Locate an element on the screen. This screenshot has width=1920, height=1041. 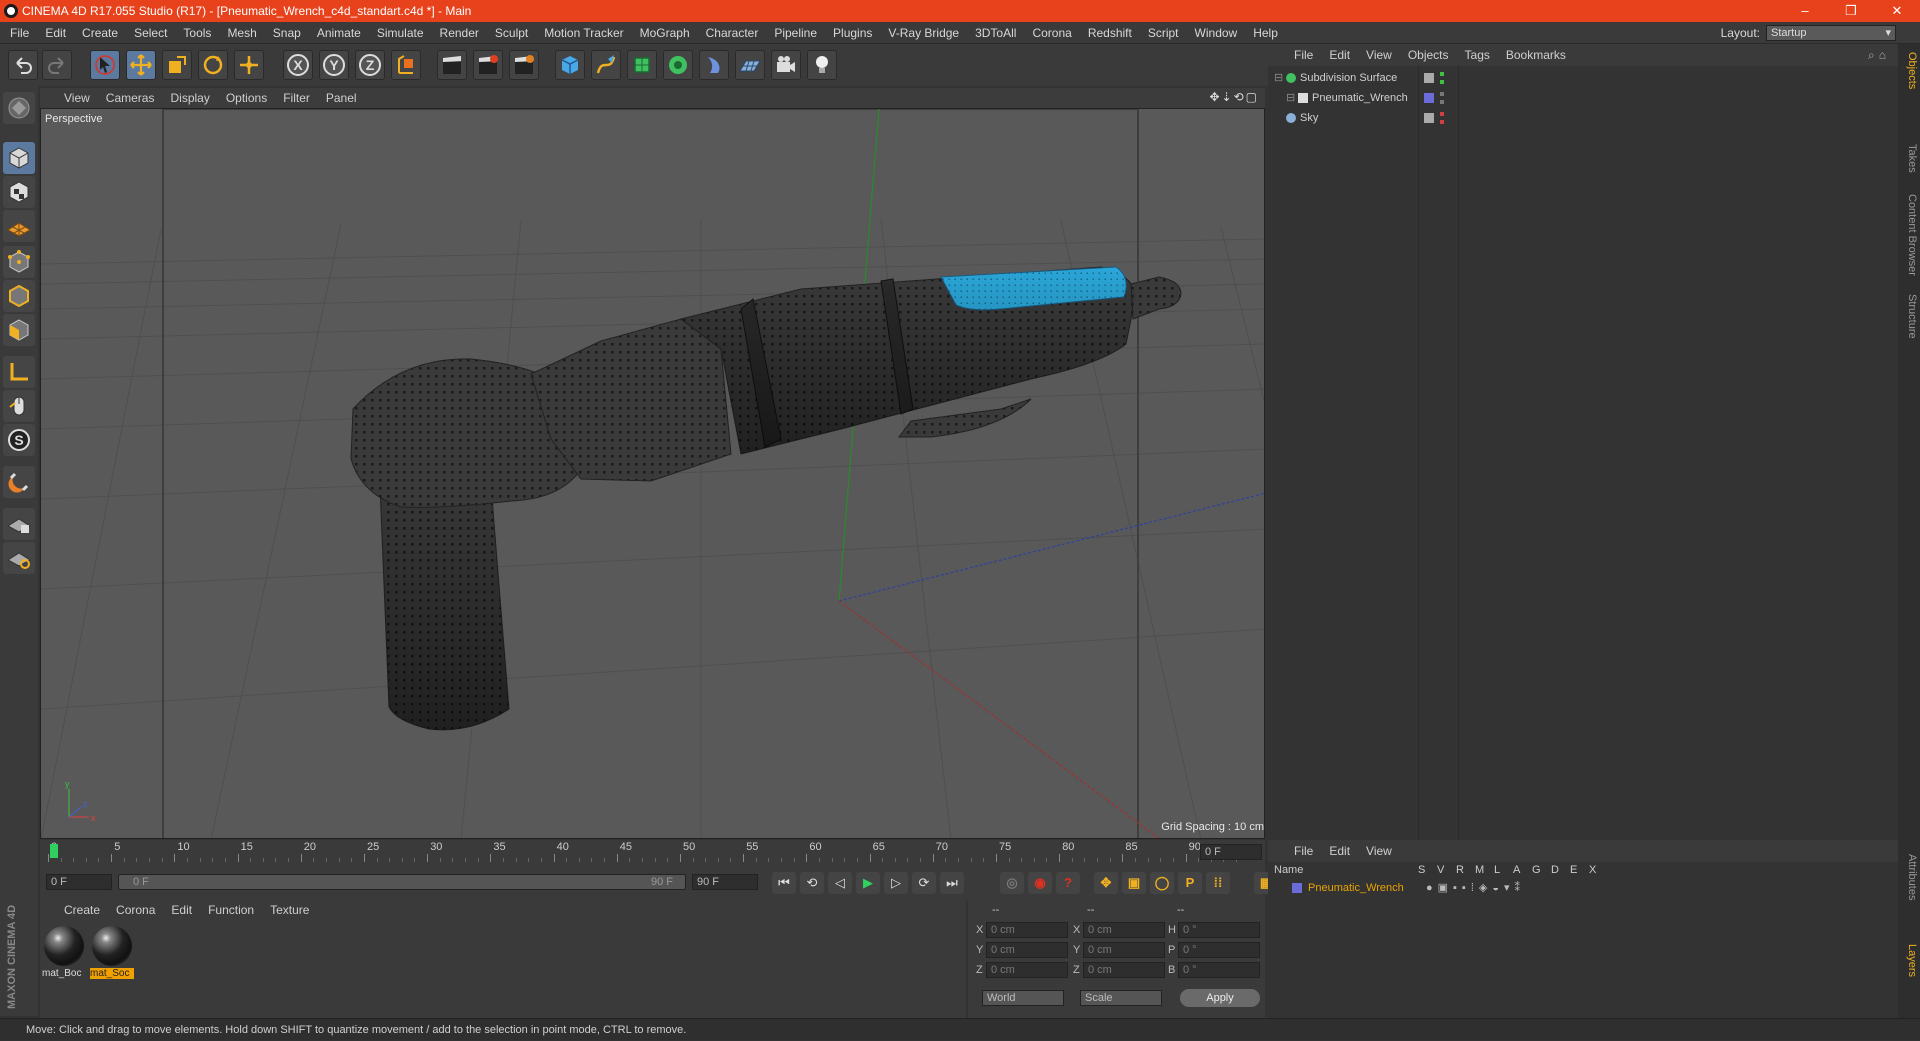
add-floor-button is located at coordinates (750, 65).